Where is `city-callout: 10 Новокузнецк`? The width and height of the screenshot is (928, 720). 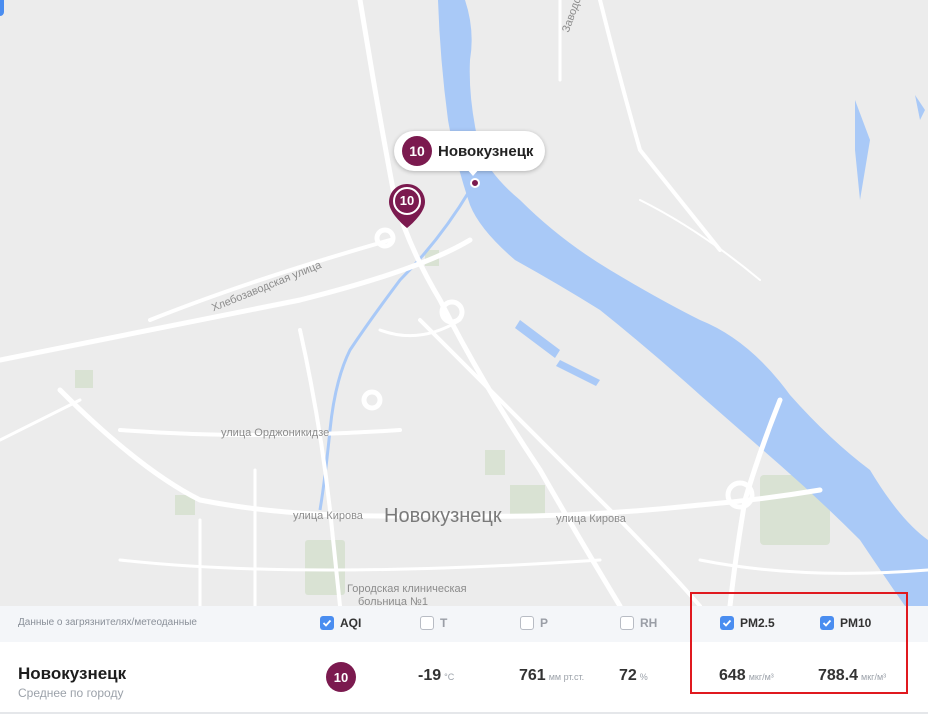 city-callout: 10 Новокузнецк is located at coordinates (470, 151).